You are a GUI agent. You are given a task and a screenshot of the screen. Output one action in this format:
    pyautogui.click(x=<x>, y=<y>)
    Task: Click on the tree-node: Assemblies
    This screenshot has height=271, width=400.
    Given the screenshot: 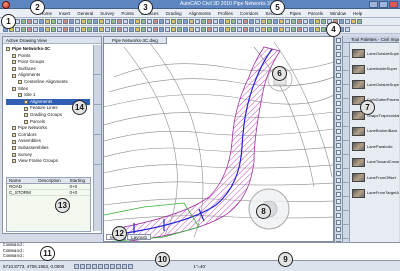 What is the action you would take?
    pyautogui.click(x=48, y=141)
    